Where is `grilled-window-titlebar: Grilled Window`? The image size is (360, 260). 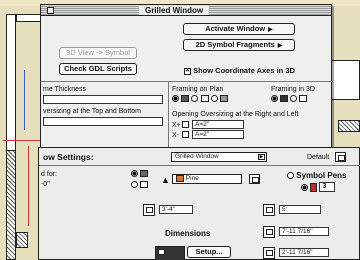 grilled-window-titlebar: Grilled Window is located at coordinates (186, 10).